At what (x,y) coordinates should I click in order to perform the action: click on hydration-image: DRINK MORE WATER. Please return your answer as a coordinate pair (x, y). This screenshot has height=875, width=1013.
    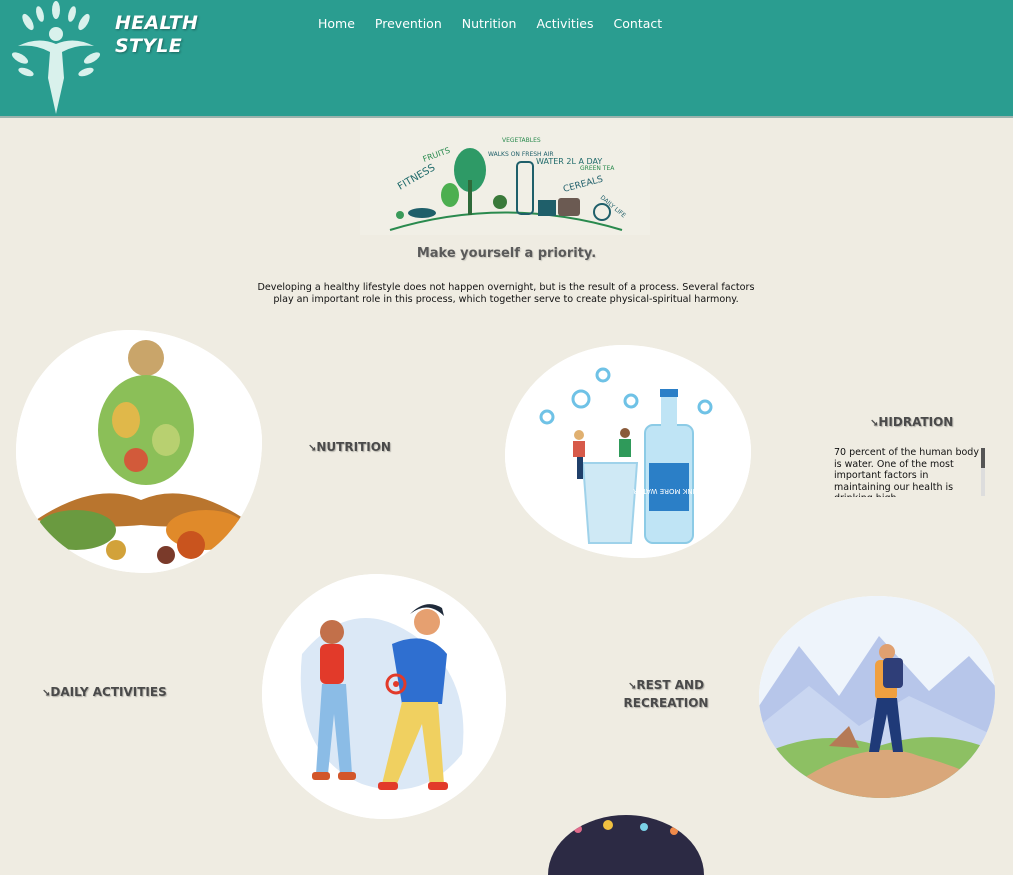
    Looking at the image, I should click on (628, 451).